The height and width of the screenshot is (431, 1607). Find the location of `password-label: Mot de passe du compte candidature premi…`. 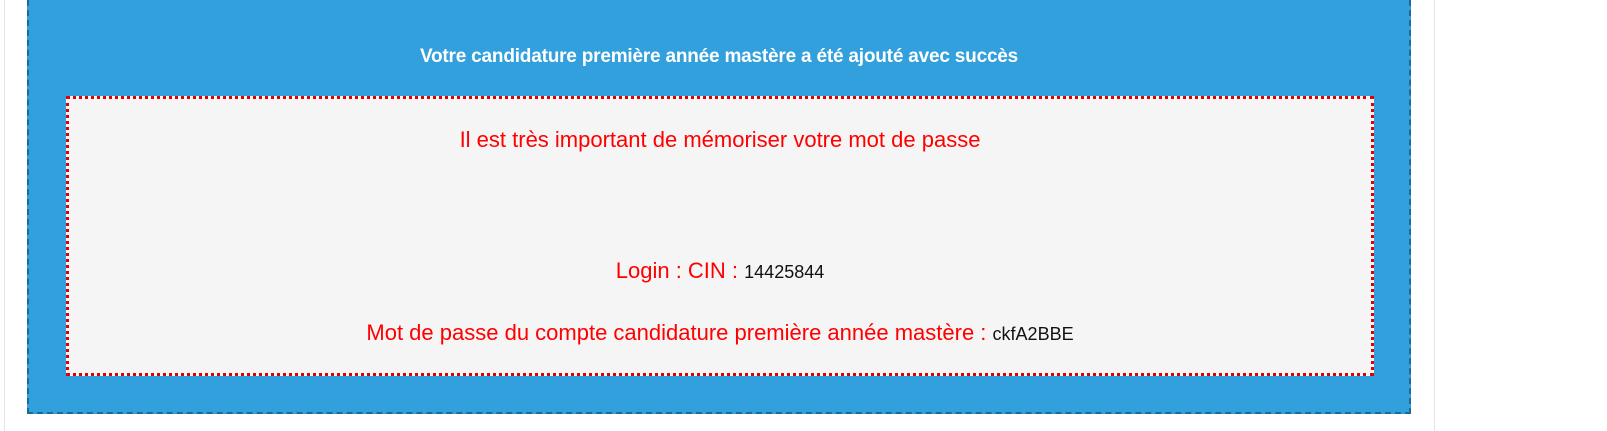

password-label: Mot de passe du compte candidature premi… is located at coordinates (676, 332).